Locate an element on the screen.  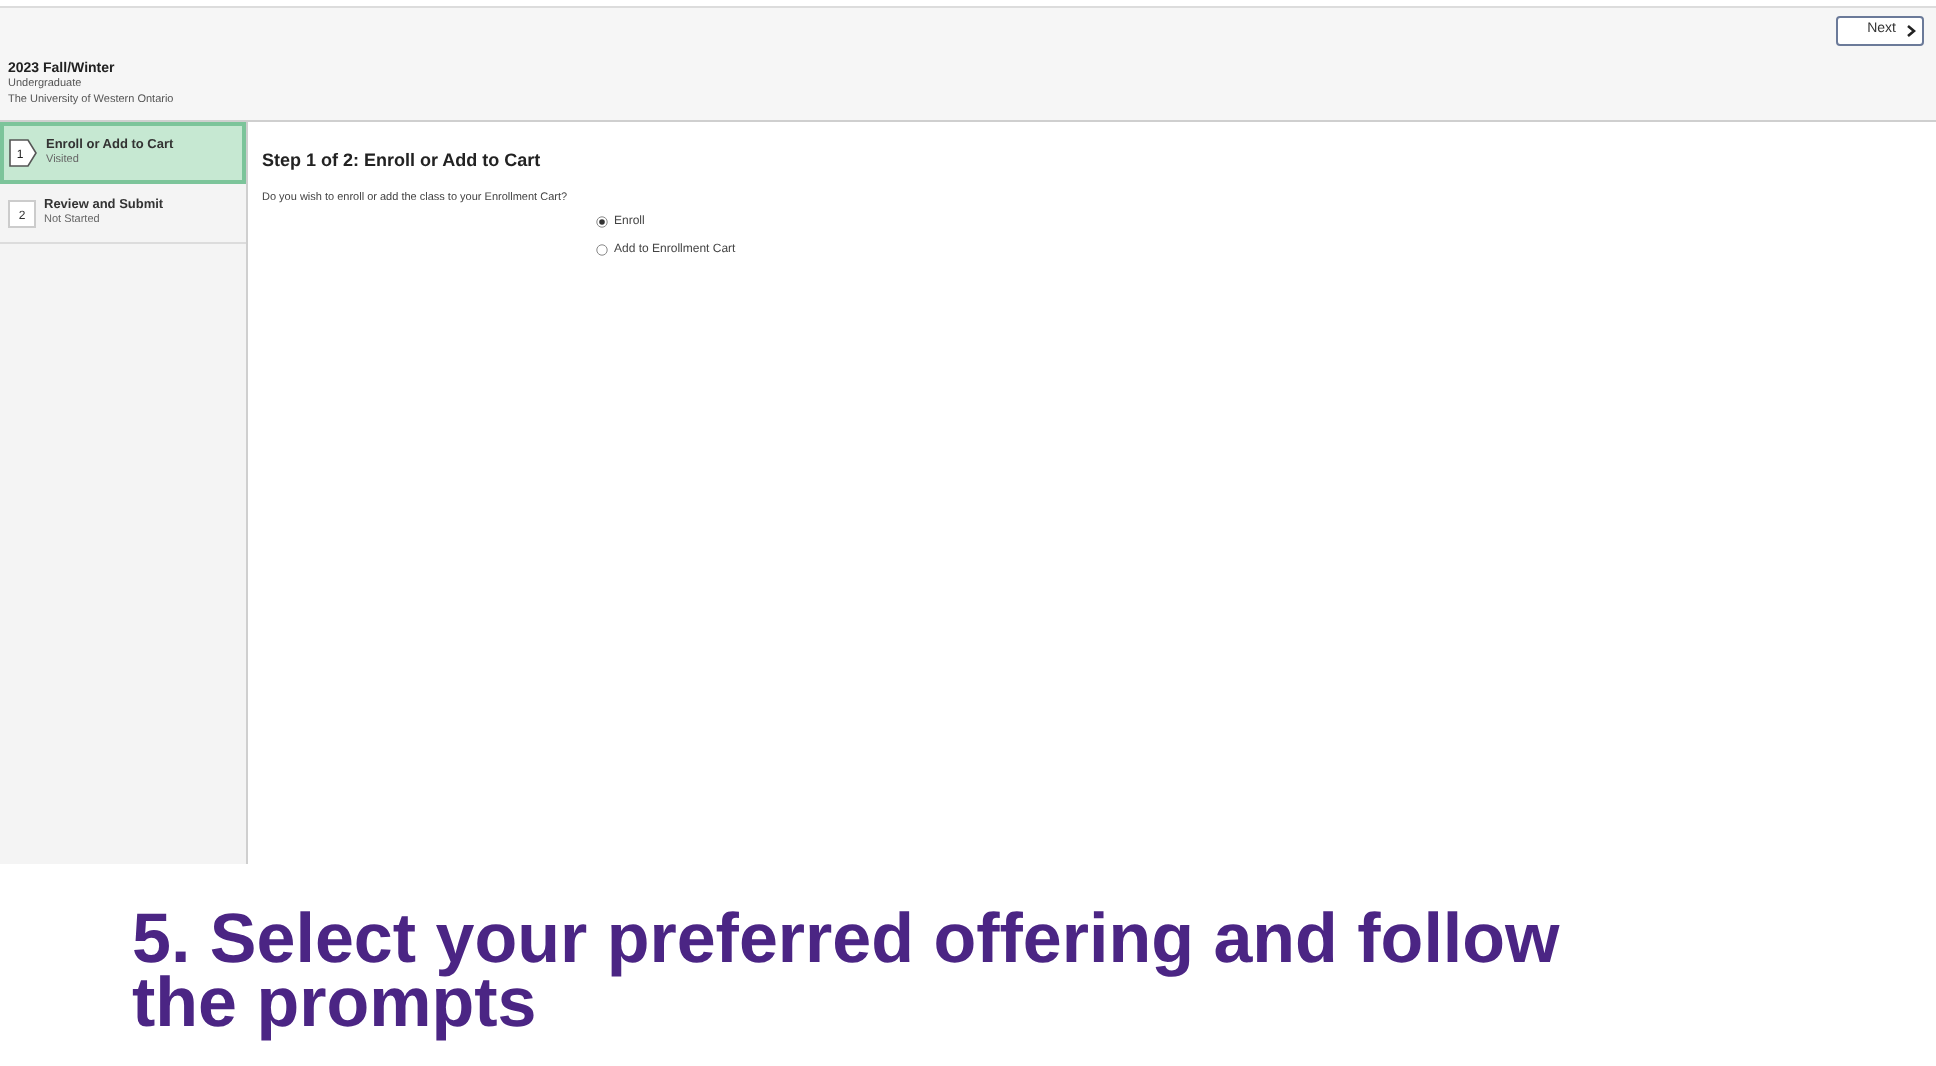
caption-text: 5. Select your preferred offering and follow the prompts is located at coordinates (847, 972).